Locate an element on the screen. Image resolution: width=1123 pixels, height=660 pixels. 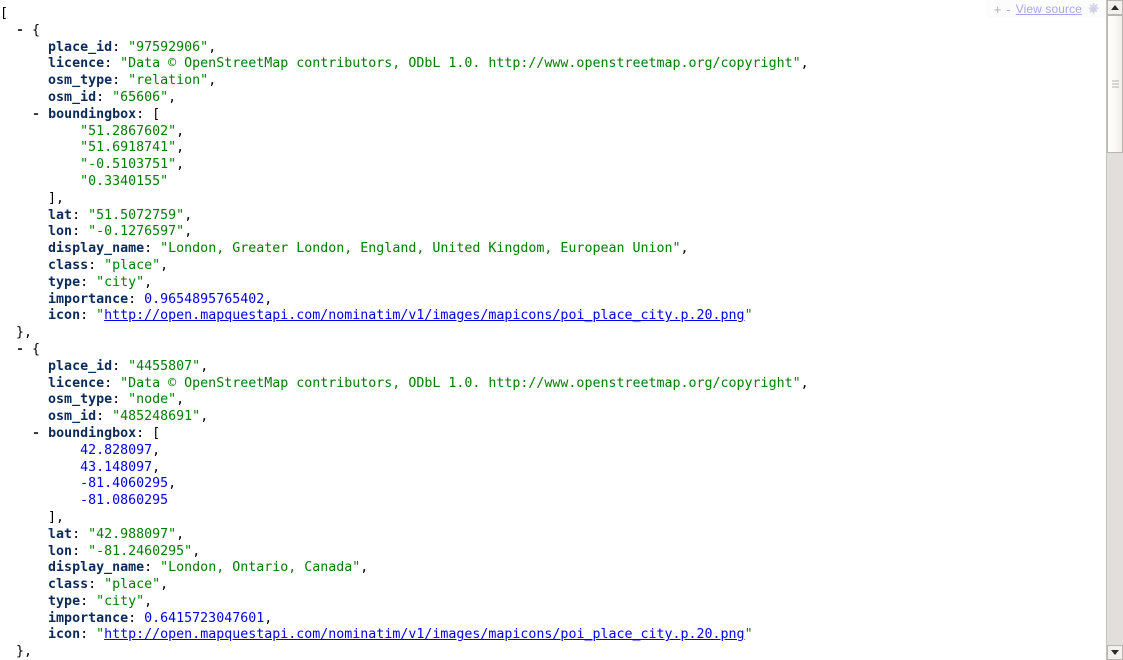
json-string-value: "65606" is located at coordinates (140, 97).